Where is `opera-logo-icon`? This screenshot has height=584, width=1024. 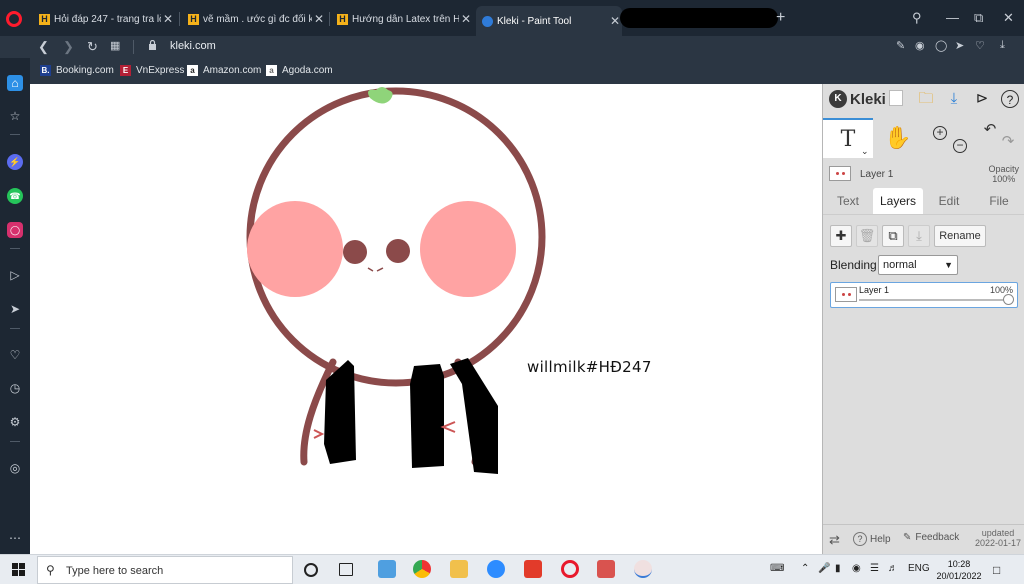
opera-logo-icon is located at coordinates (14, 19).